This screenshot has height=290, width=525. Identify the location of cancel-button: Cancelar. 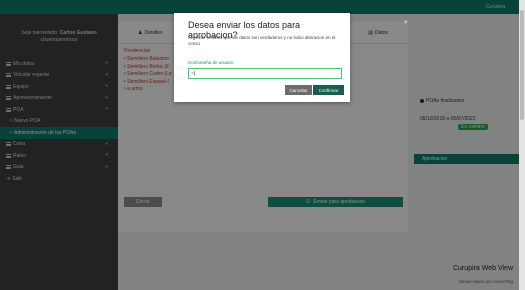
(298, 90).